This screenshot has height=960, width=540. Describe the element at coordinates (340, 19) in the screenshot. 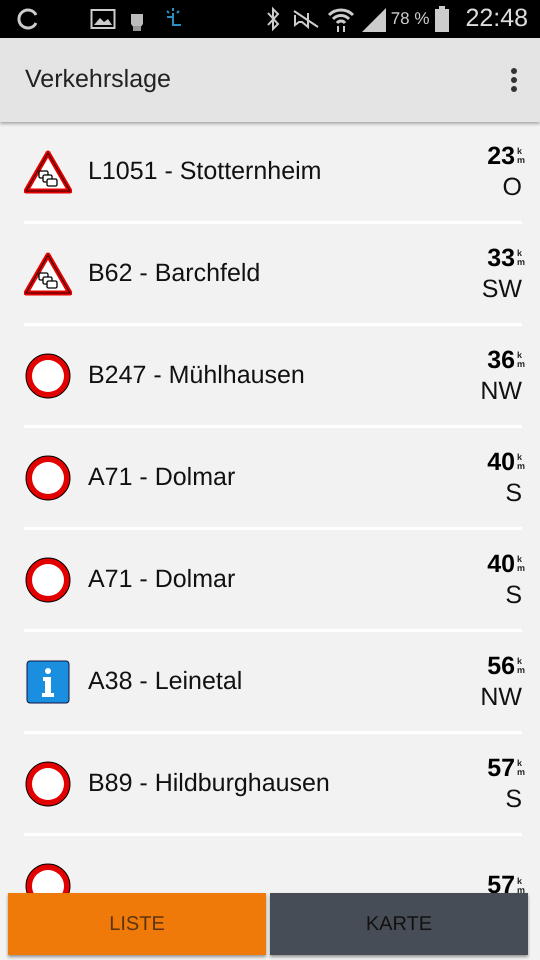

I see `wifi-icon` at that location.